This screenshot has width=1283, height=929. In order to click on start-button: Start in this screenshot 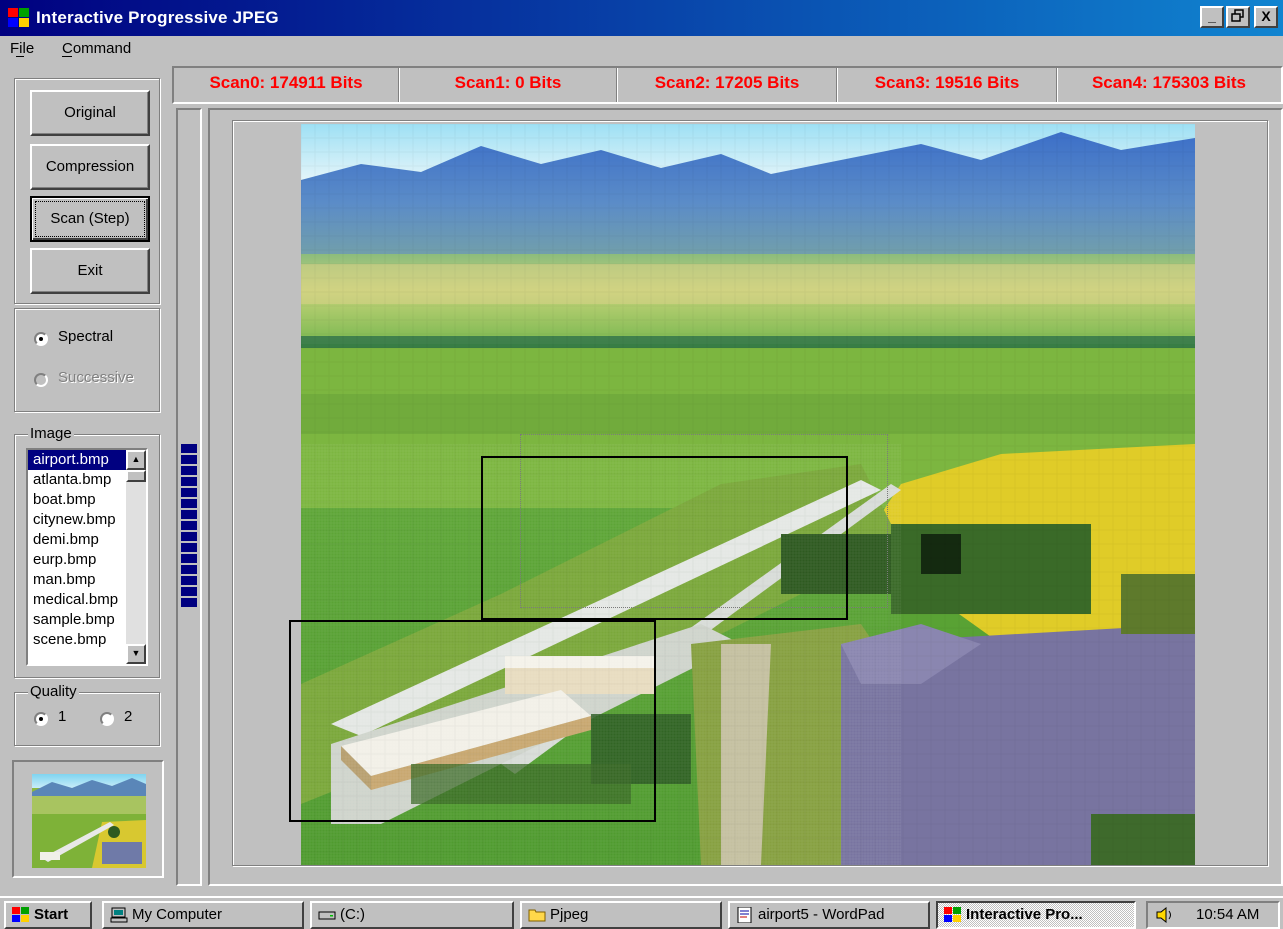, I will do `click(48, 915)`.